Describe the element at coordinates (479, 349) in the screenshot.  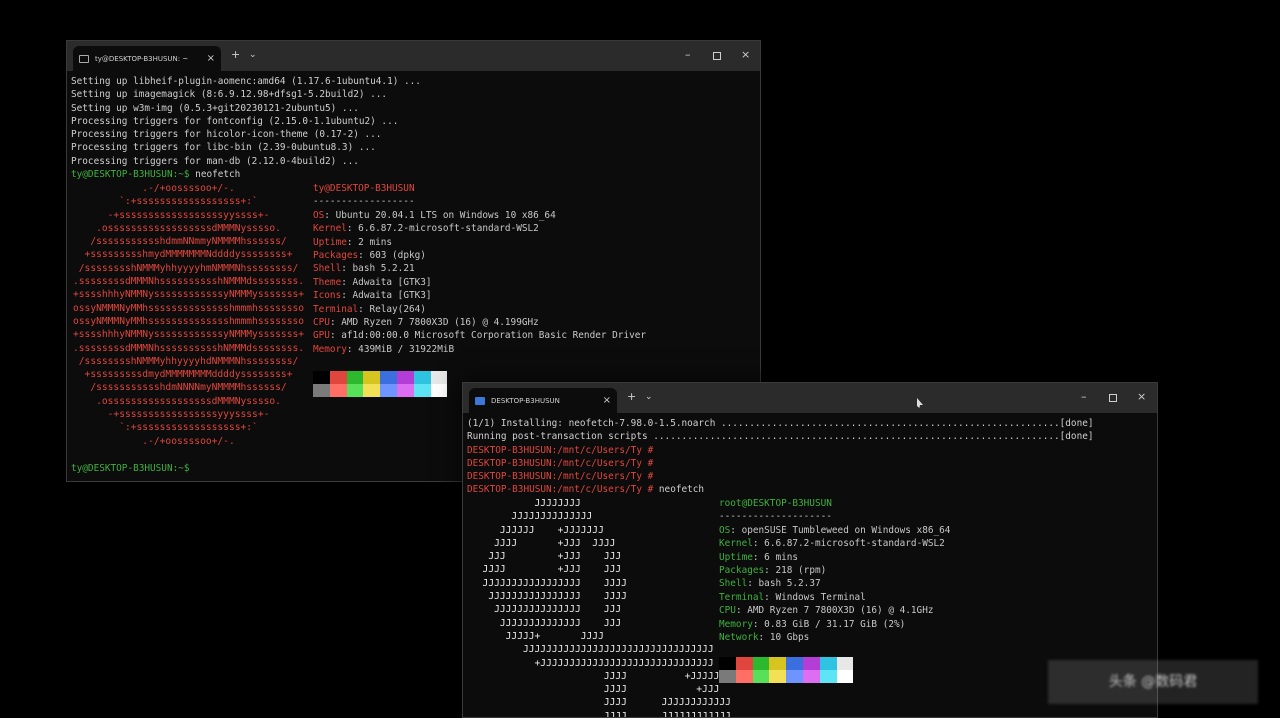
I see `info-row: Memory: 439MiB / 31922MiB` at that location.